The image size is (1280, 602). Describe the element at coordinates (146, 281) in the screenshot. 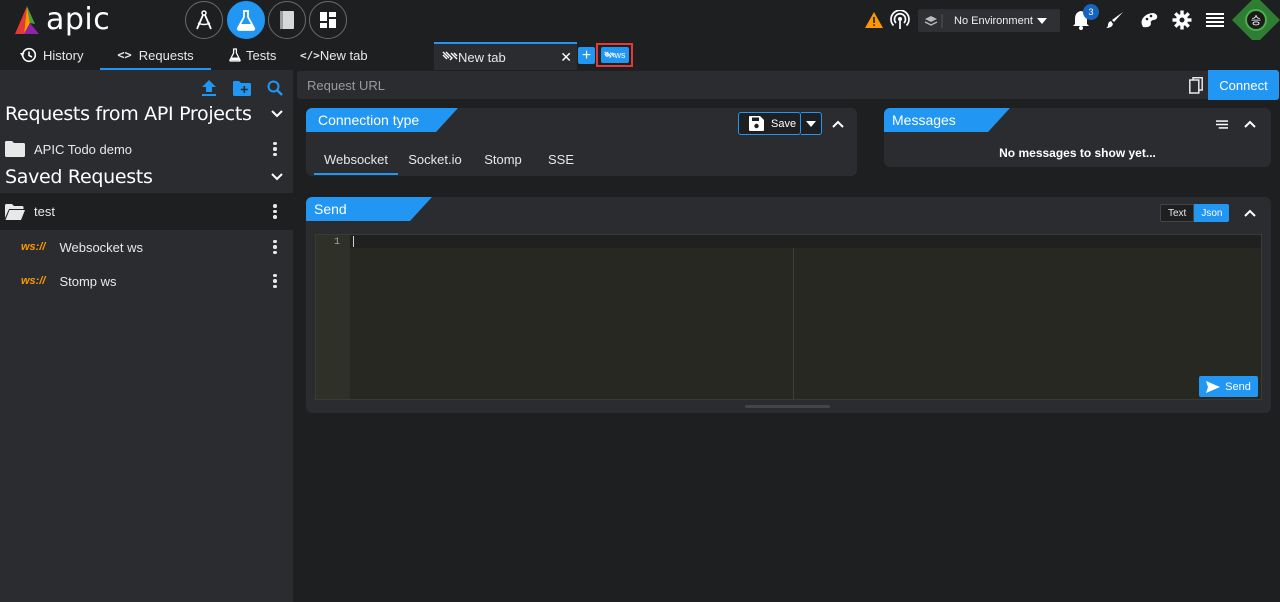

I see `request-item: ws:// Stomp ws` at that location.